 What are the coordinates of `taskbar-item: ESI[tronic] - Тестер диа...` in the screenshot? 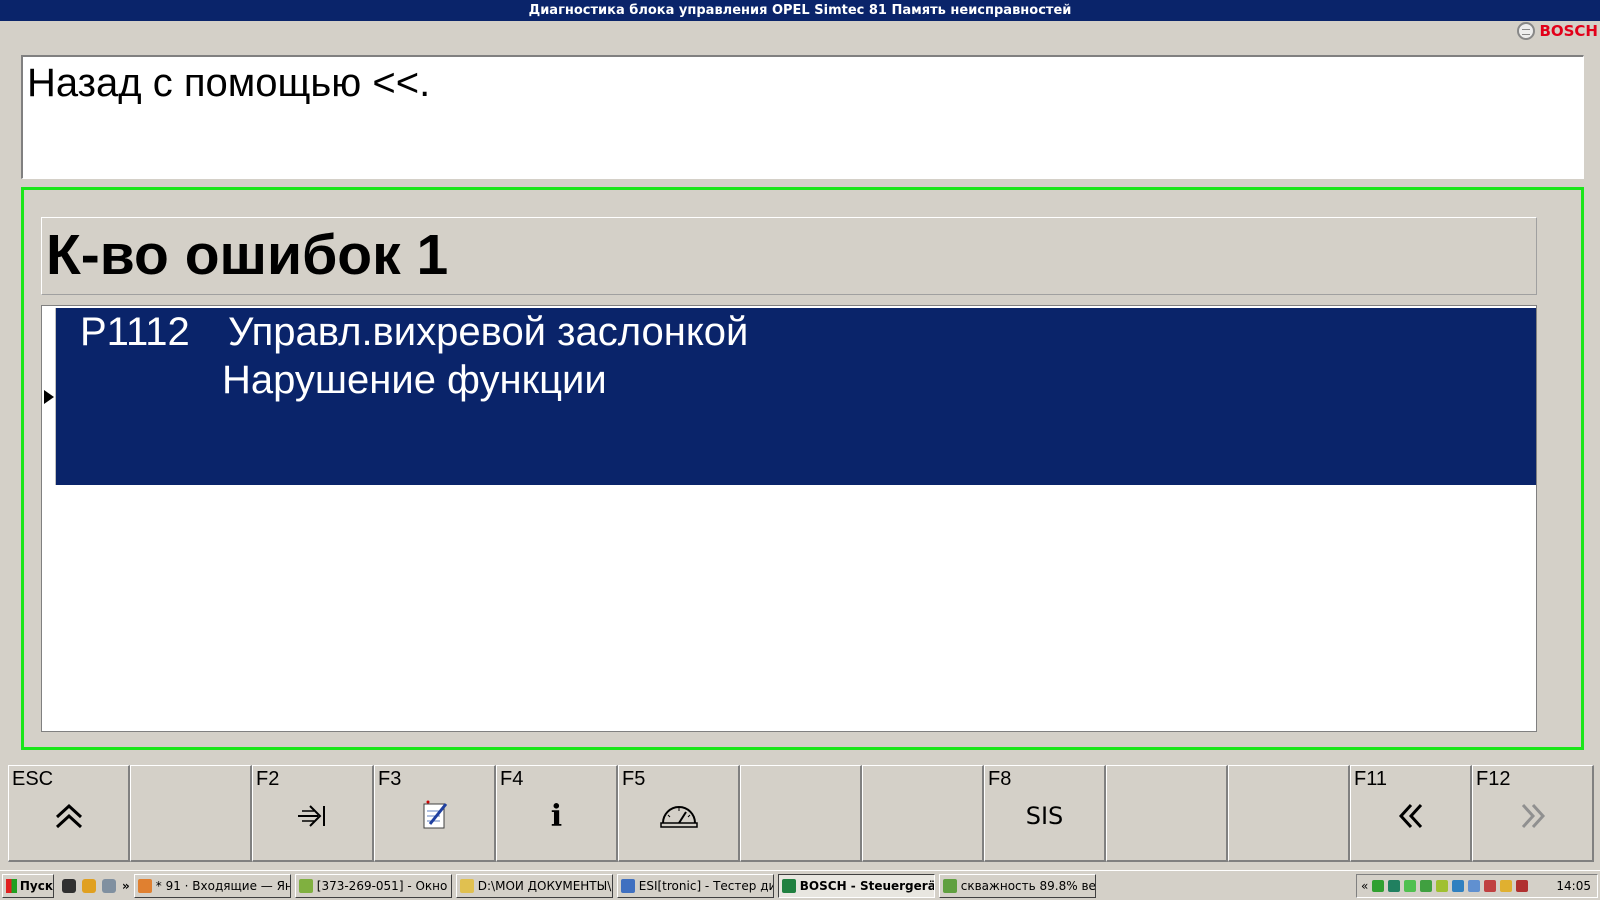 It's located at (695, 885).